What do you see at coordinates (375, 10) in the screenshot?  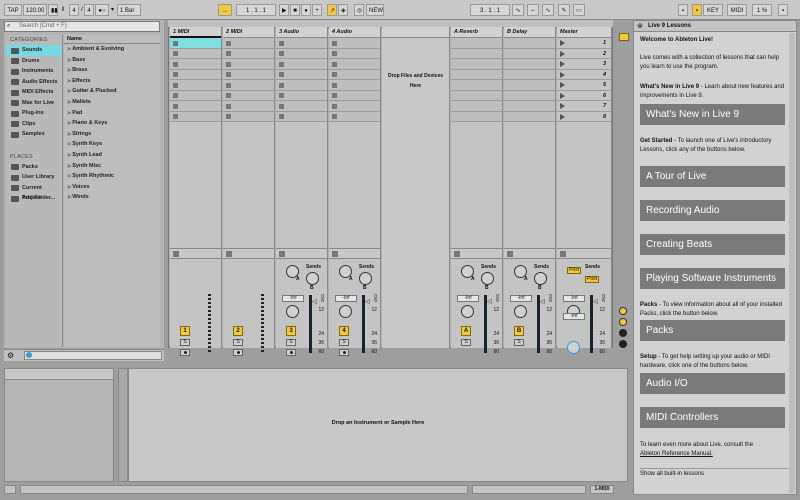 I see `new-clip-button: NEW` at bounding box center [375, 10].